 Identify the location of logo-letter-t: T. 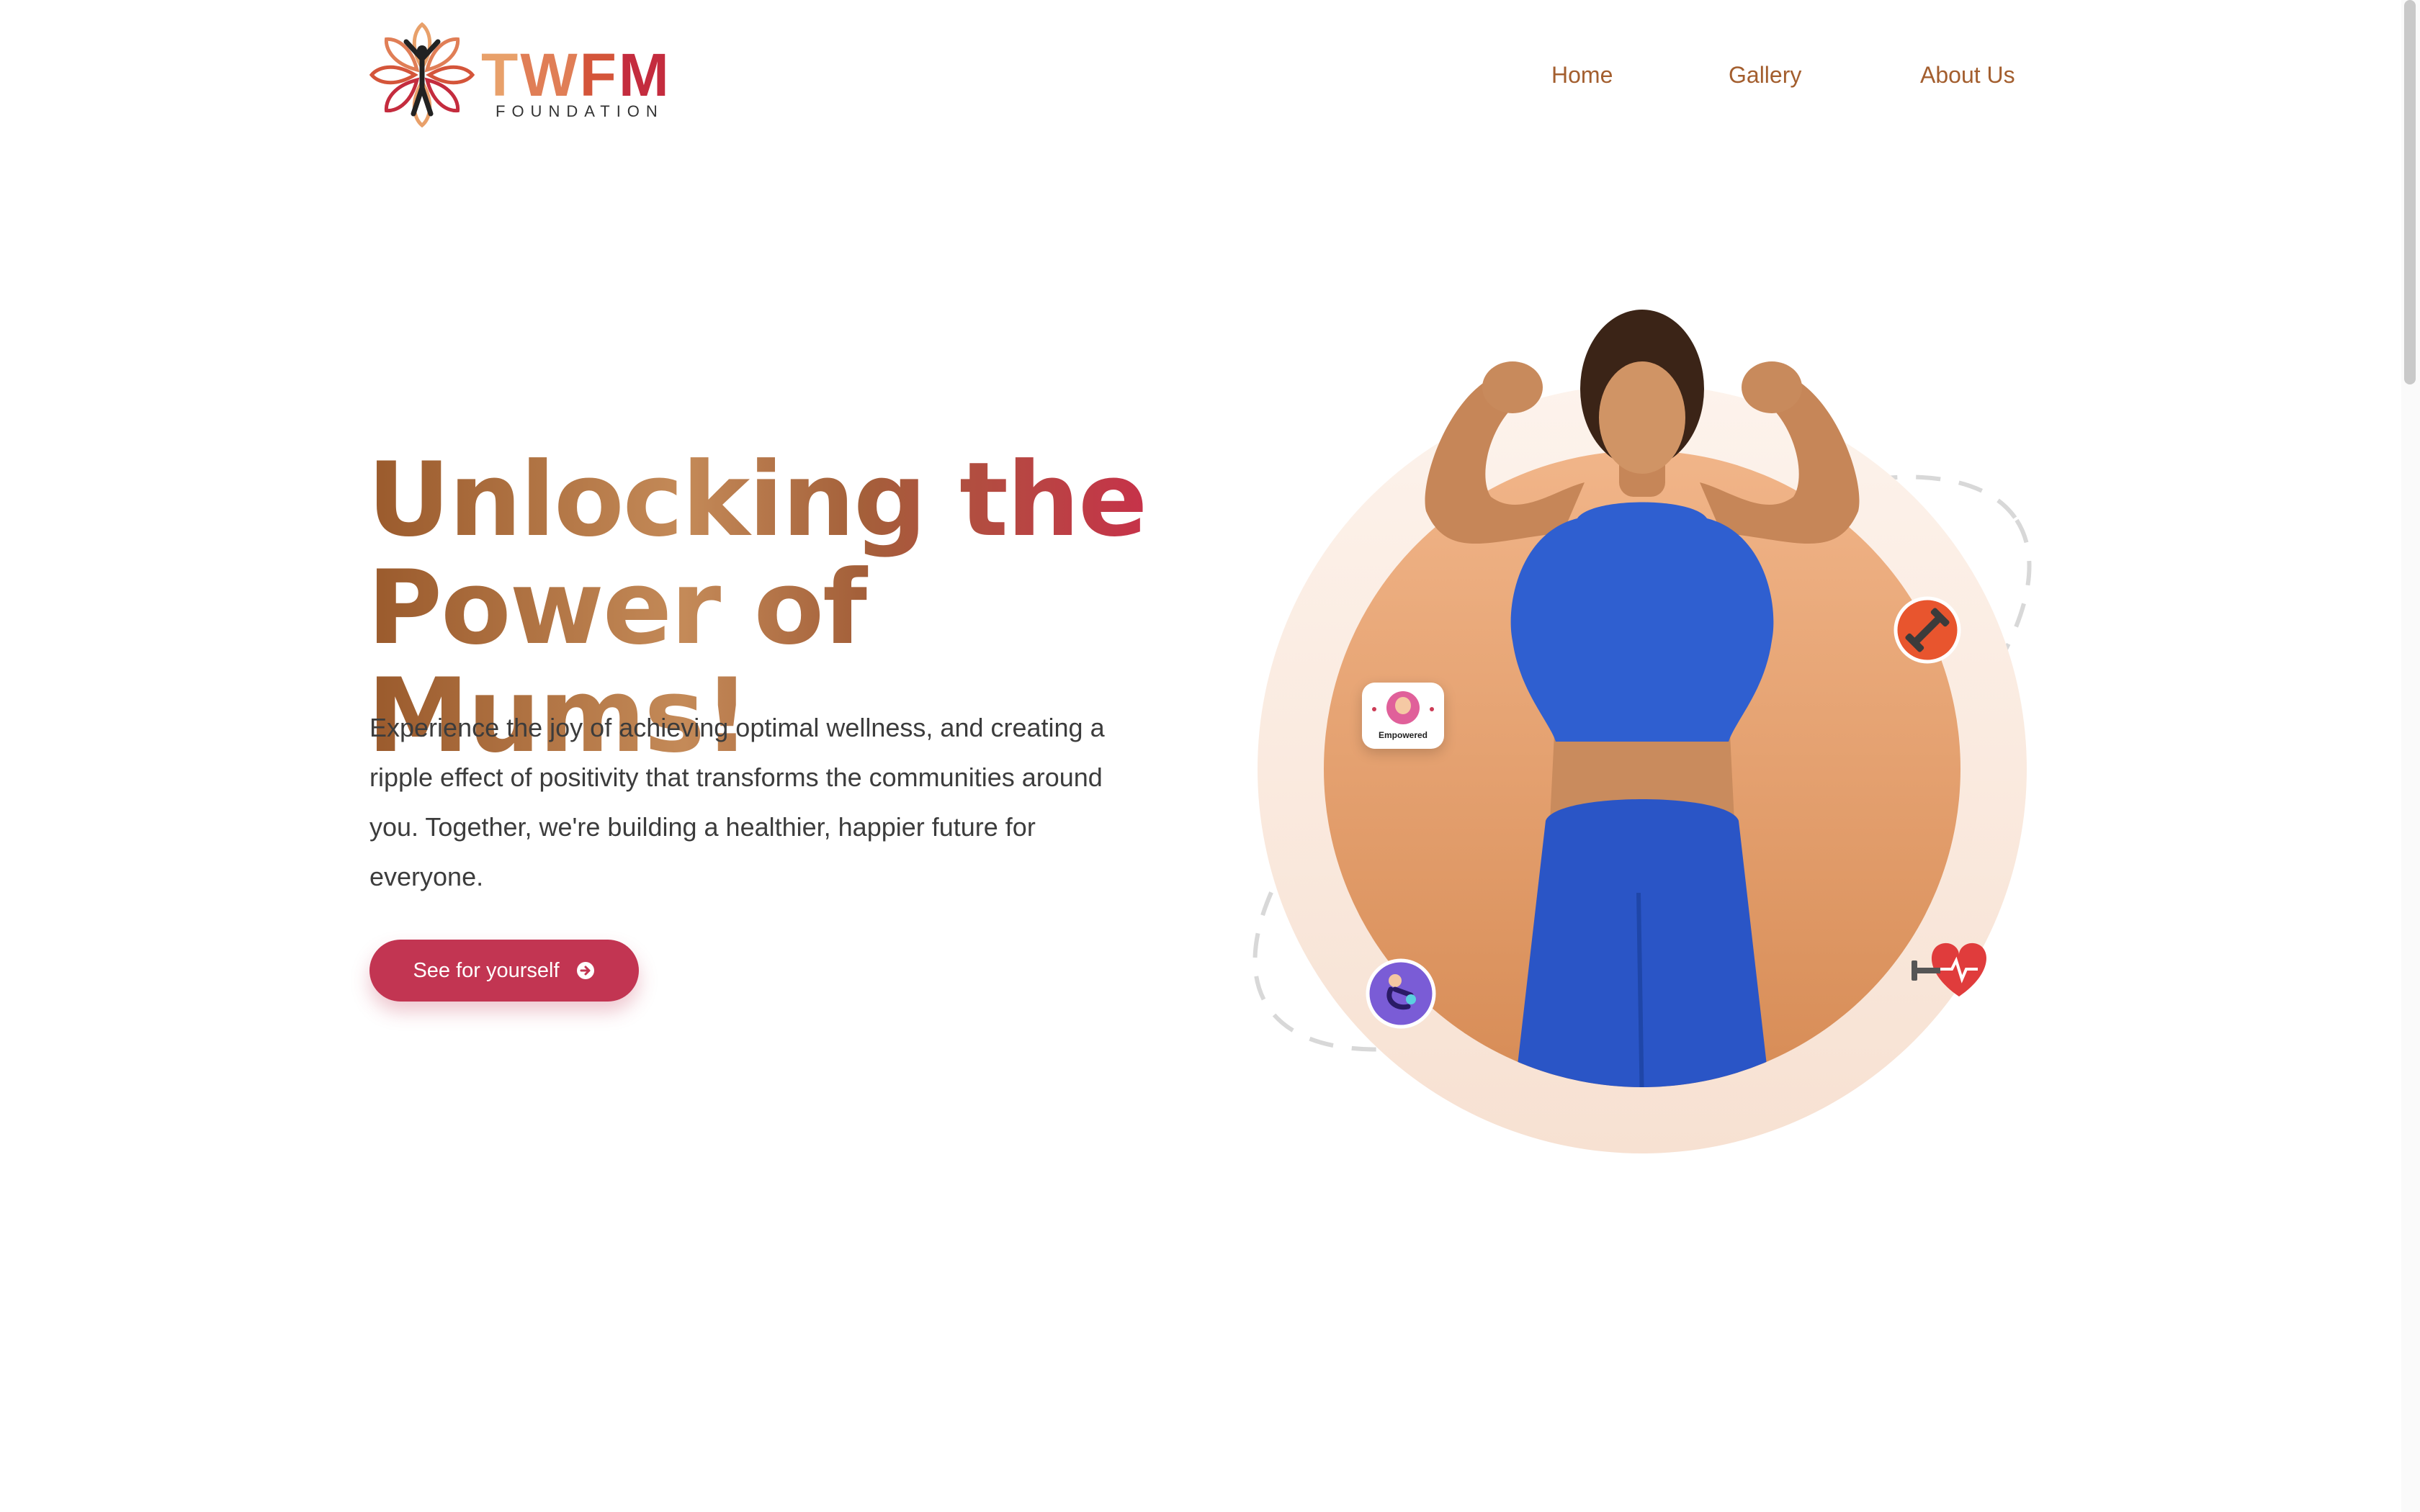
(501, 75).